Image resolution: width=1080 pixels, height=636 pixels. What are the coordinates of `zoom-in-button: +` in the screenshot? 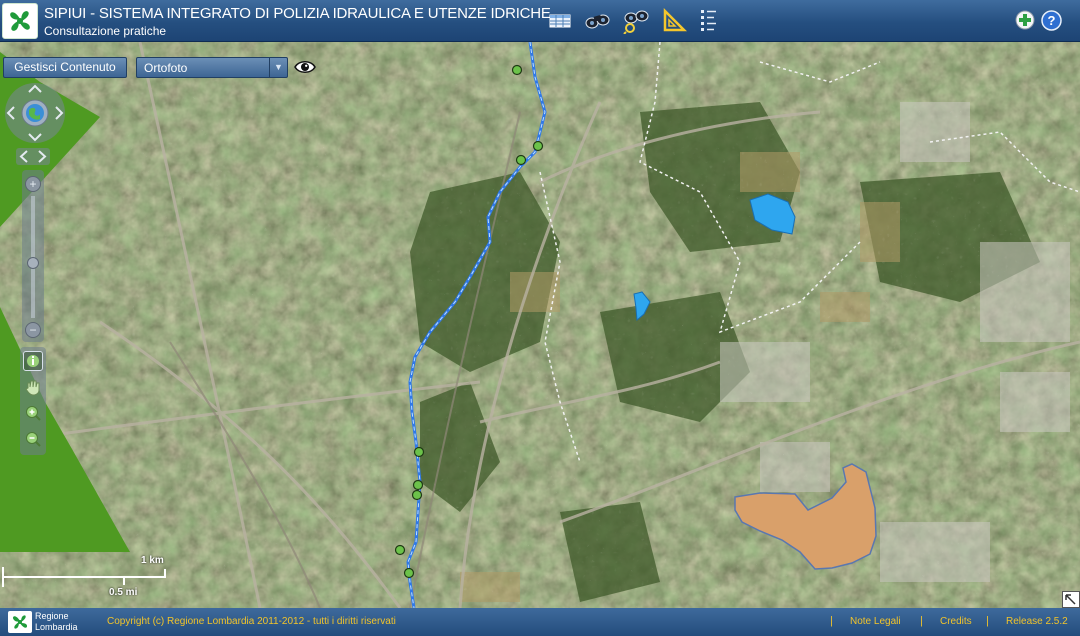 It's located at (33, 184).